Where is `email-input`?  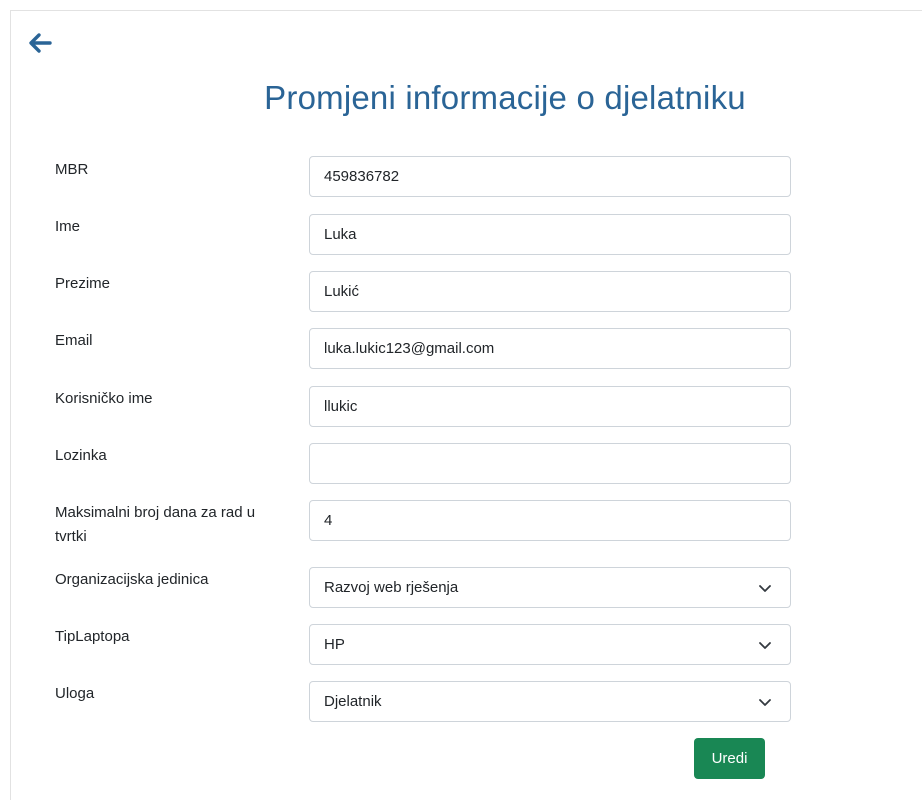 email-input is located at coordinates (550, 348).